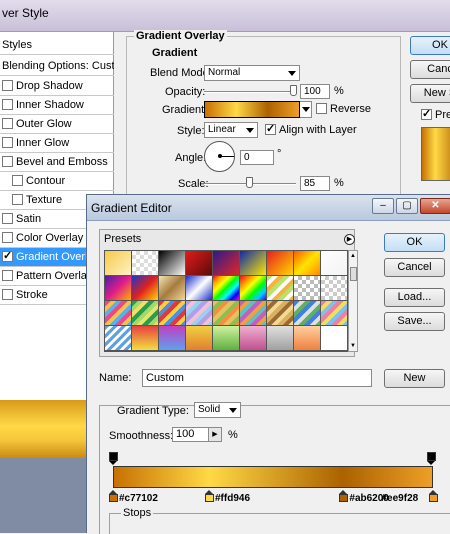 This screenshot has height=534, width=450. What do you see at coordinates (215, 434) in the screenshot?
I see `smoothness-stepper-icon: ▶` at bounding box center [215, 434].